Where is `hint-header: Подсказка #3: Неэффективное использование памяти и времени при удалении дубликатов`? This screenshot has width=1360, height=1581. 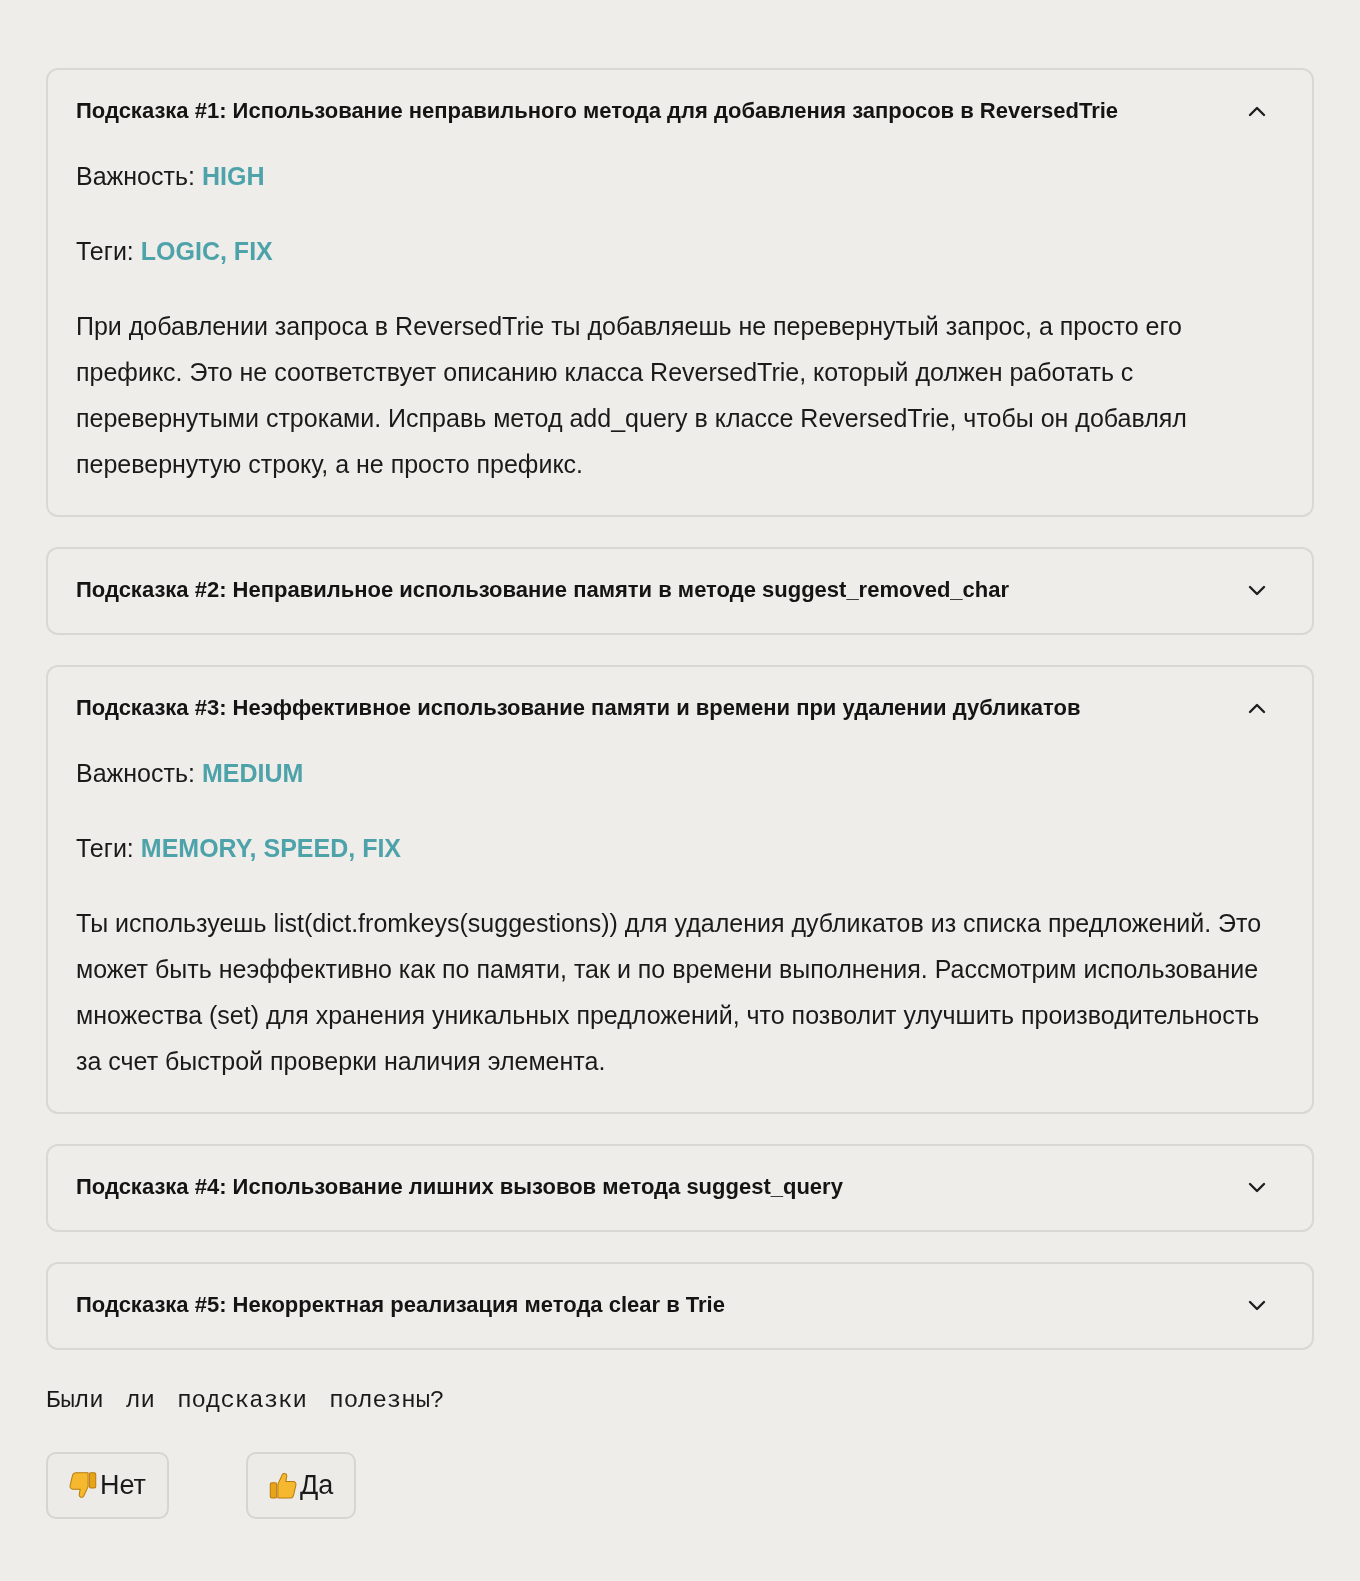
hint-header: Подсказка #3: Неэффективное использование памяти и времени при удалении дубликатов is located at coordinates (680, 708).